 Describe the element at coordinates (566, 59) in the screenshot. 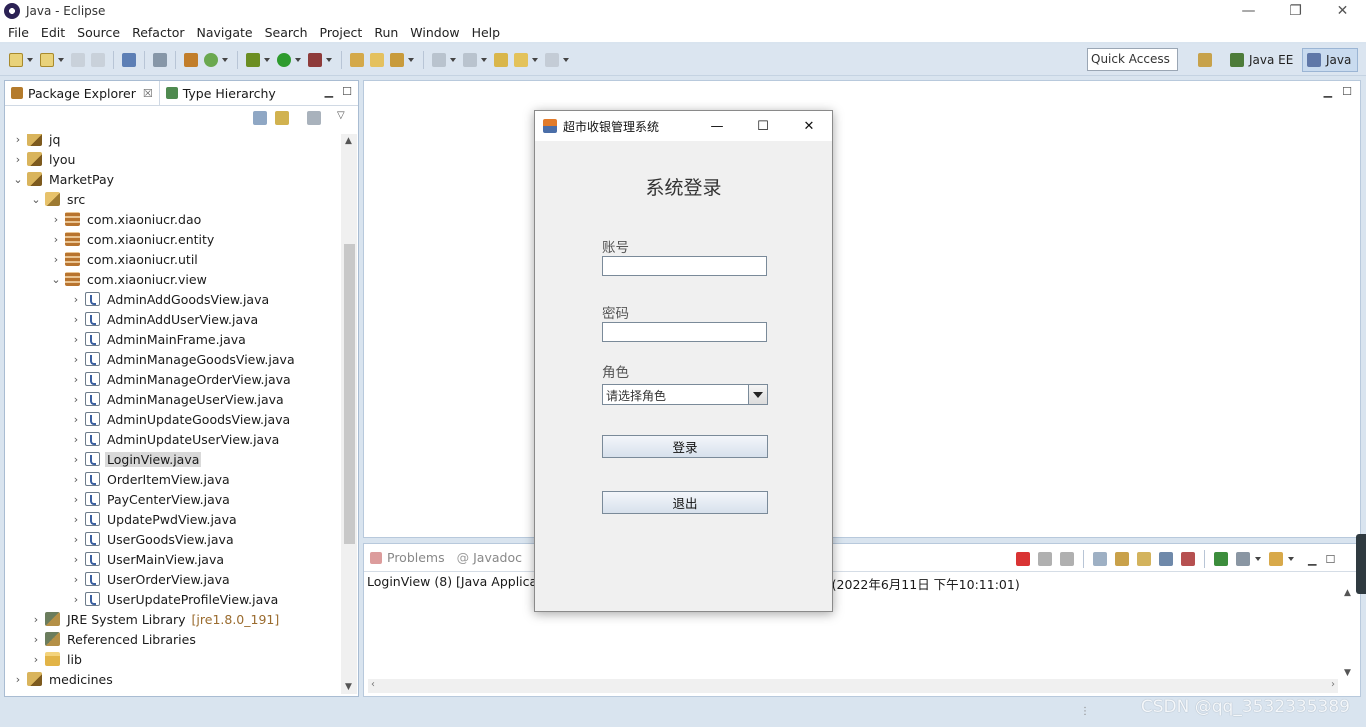

I see `forward-dropdown-icon` at that location.